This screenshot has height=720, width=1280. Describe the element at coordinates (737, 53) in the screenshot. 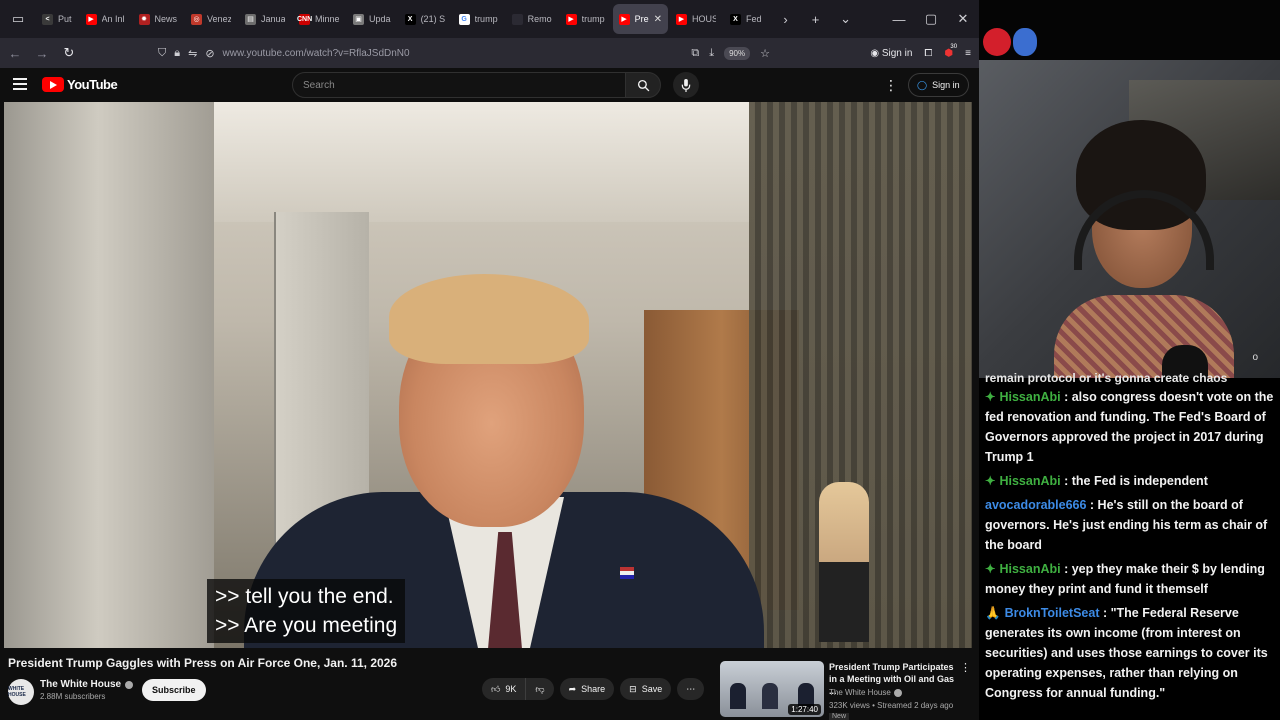

I see `zoom-level: 90%` at that location.